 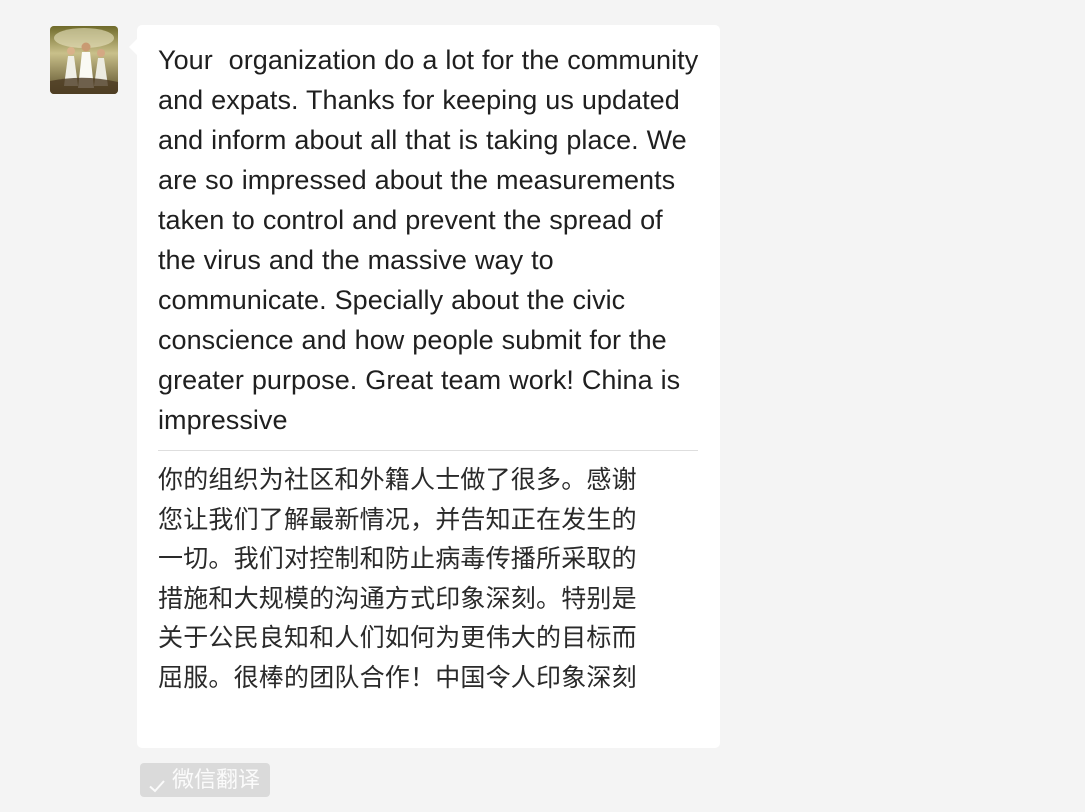 I want to click on check-icon, so click(x=157, y=782).